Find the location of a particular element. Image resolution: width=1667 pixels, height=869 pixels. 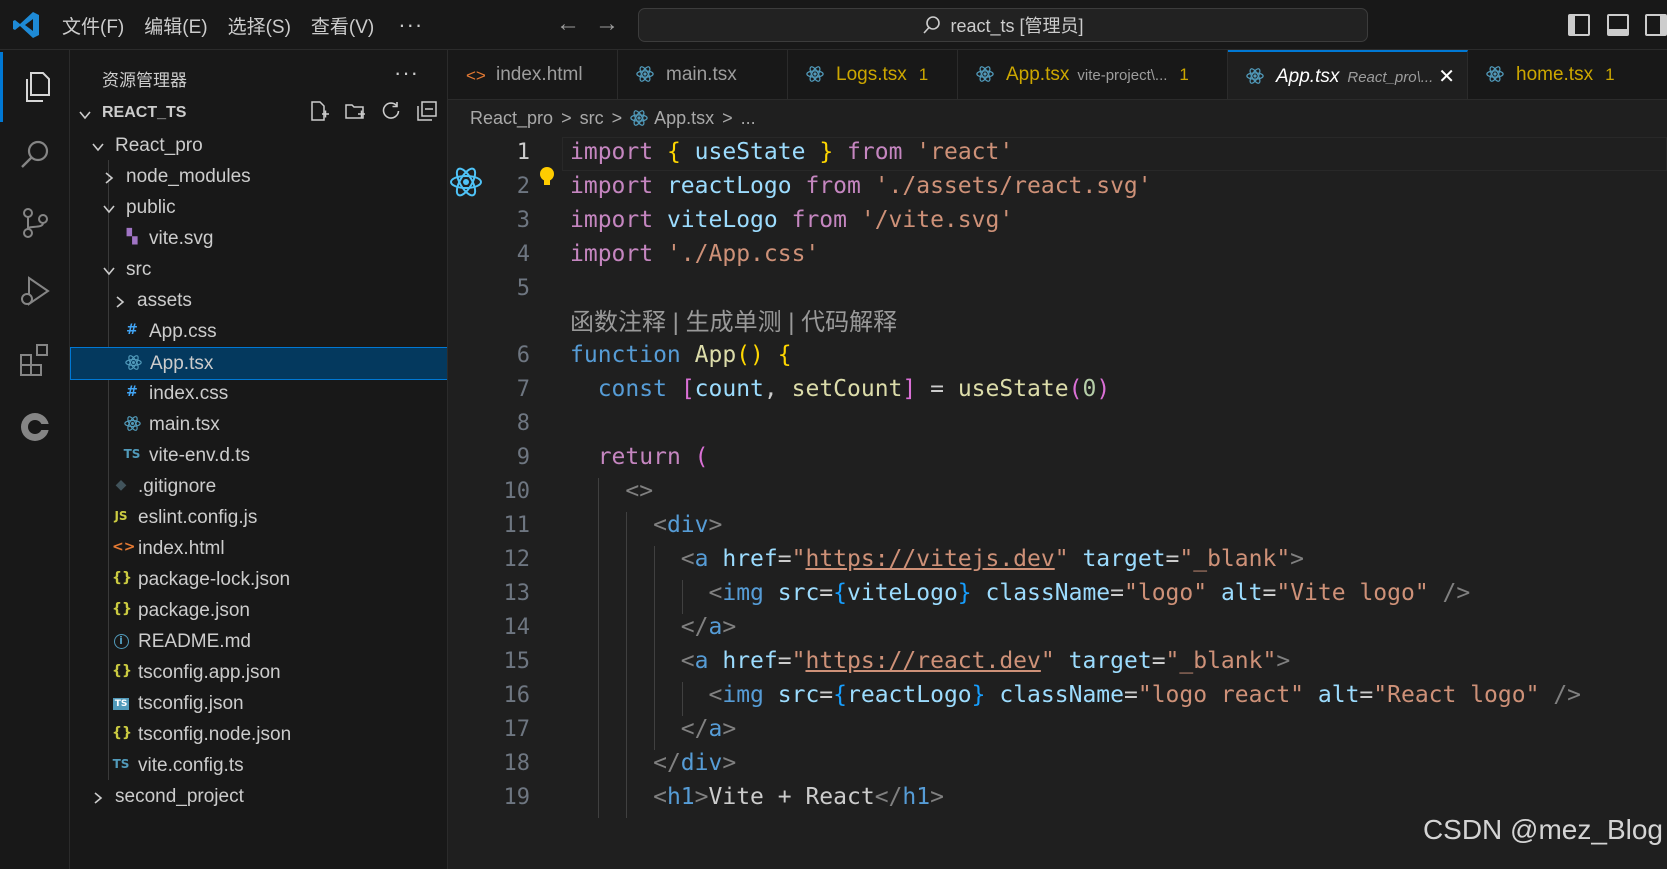

back-arrow-icon: ← is located at coordinates (568, 24).